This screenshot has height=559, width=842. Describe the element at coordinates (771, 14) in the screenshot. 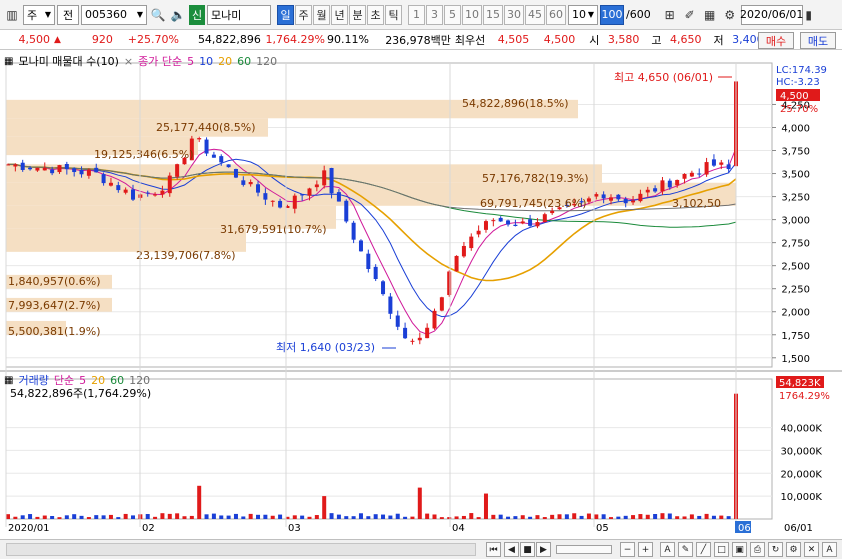

I see `date-field: 2020/06/01` at that location.